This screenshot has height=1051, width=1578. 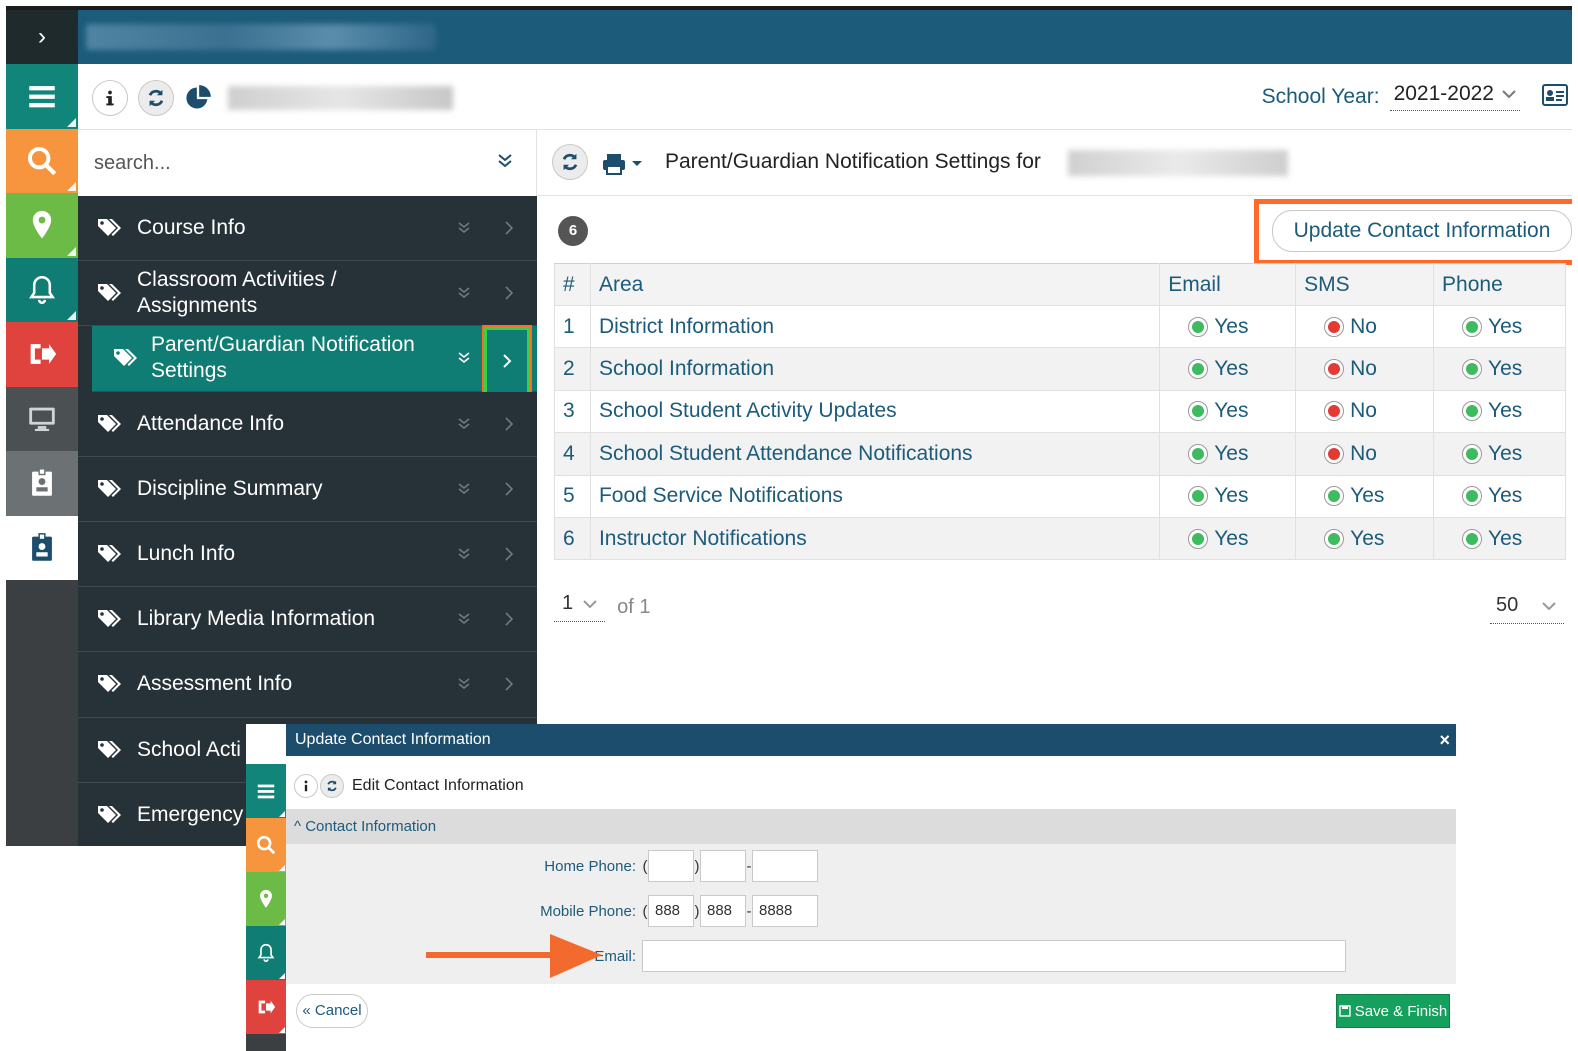 I want to click on cell-email: Yes, so click(x=1228, y=411).